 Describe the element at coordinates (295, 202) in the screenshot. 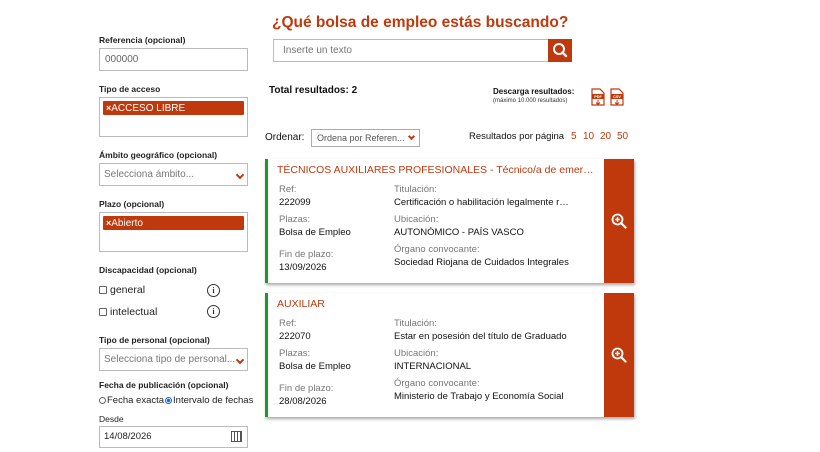

I see `ref-value: 222099` at that location.